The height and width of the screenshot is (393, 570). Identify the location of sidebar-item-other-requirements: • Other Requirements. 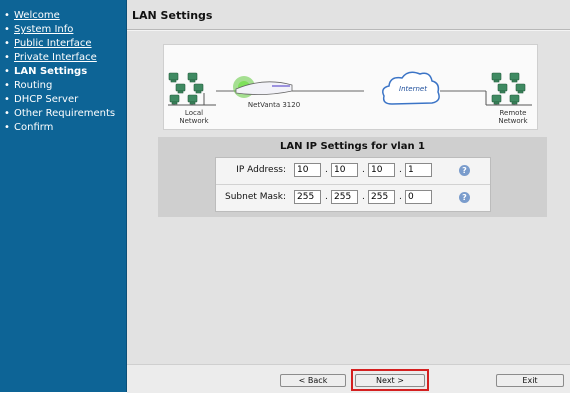
(60, 113).